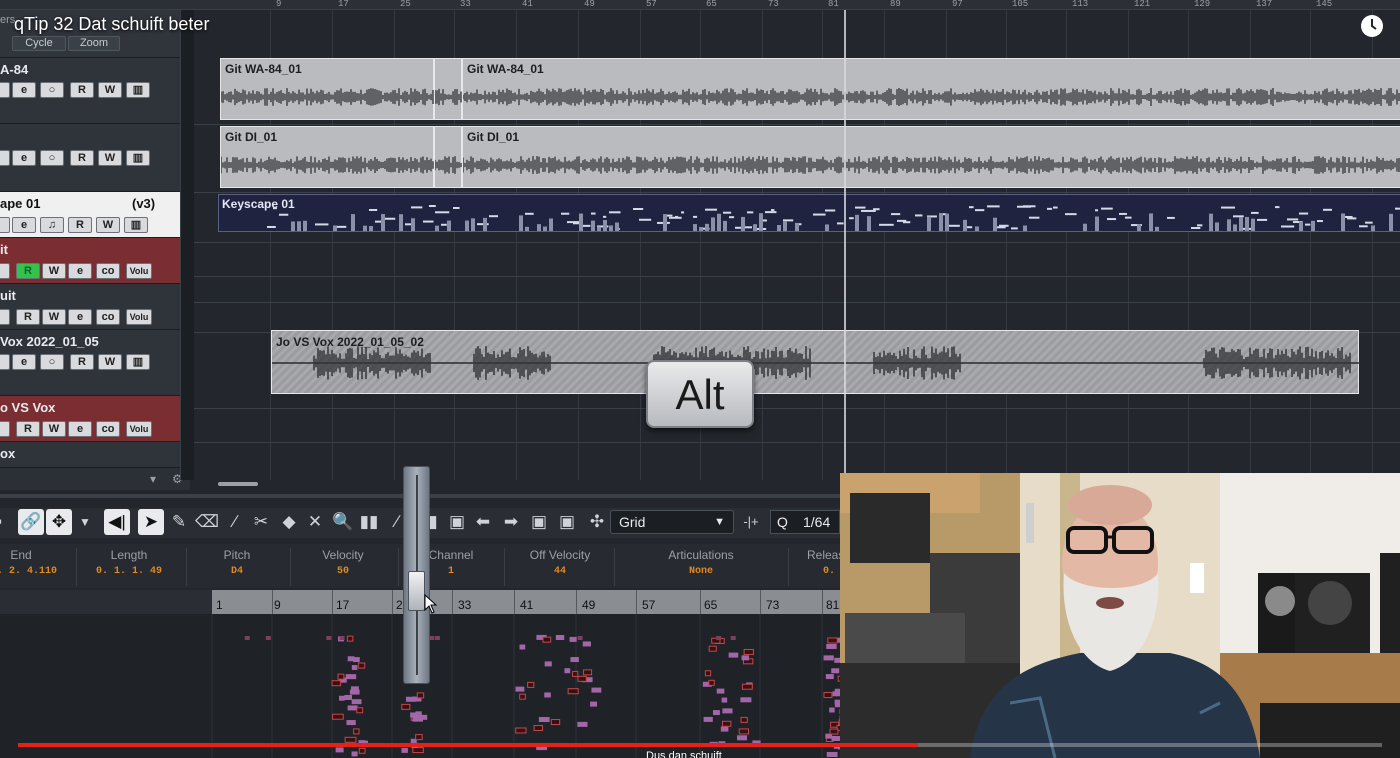  I want to click on track-git-di: e ○ R W ▥, so click(90, 158).